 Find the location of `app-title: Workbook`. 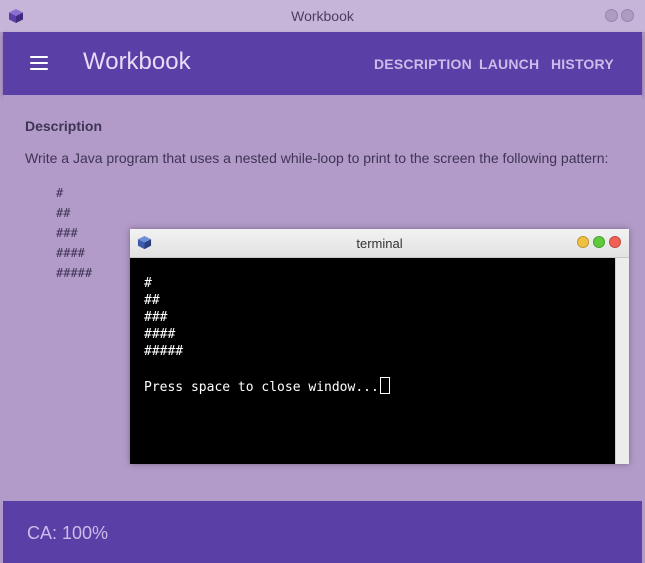

app-title: Workbook is located at coordinates (137, 61).